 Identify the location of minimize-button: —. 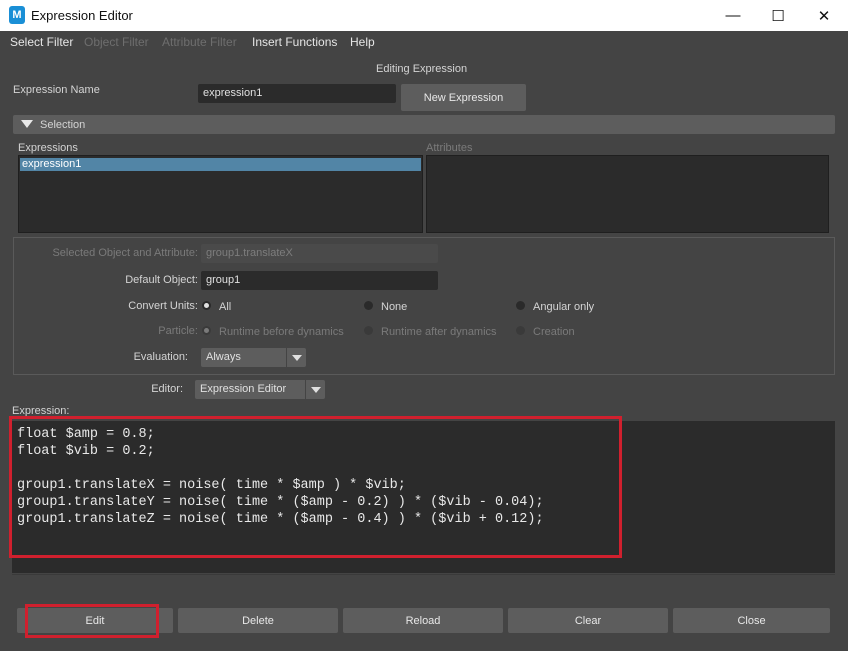
(733, 15).